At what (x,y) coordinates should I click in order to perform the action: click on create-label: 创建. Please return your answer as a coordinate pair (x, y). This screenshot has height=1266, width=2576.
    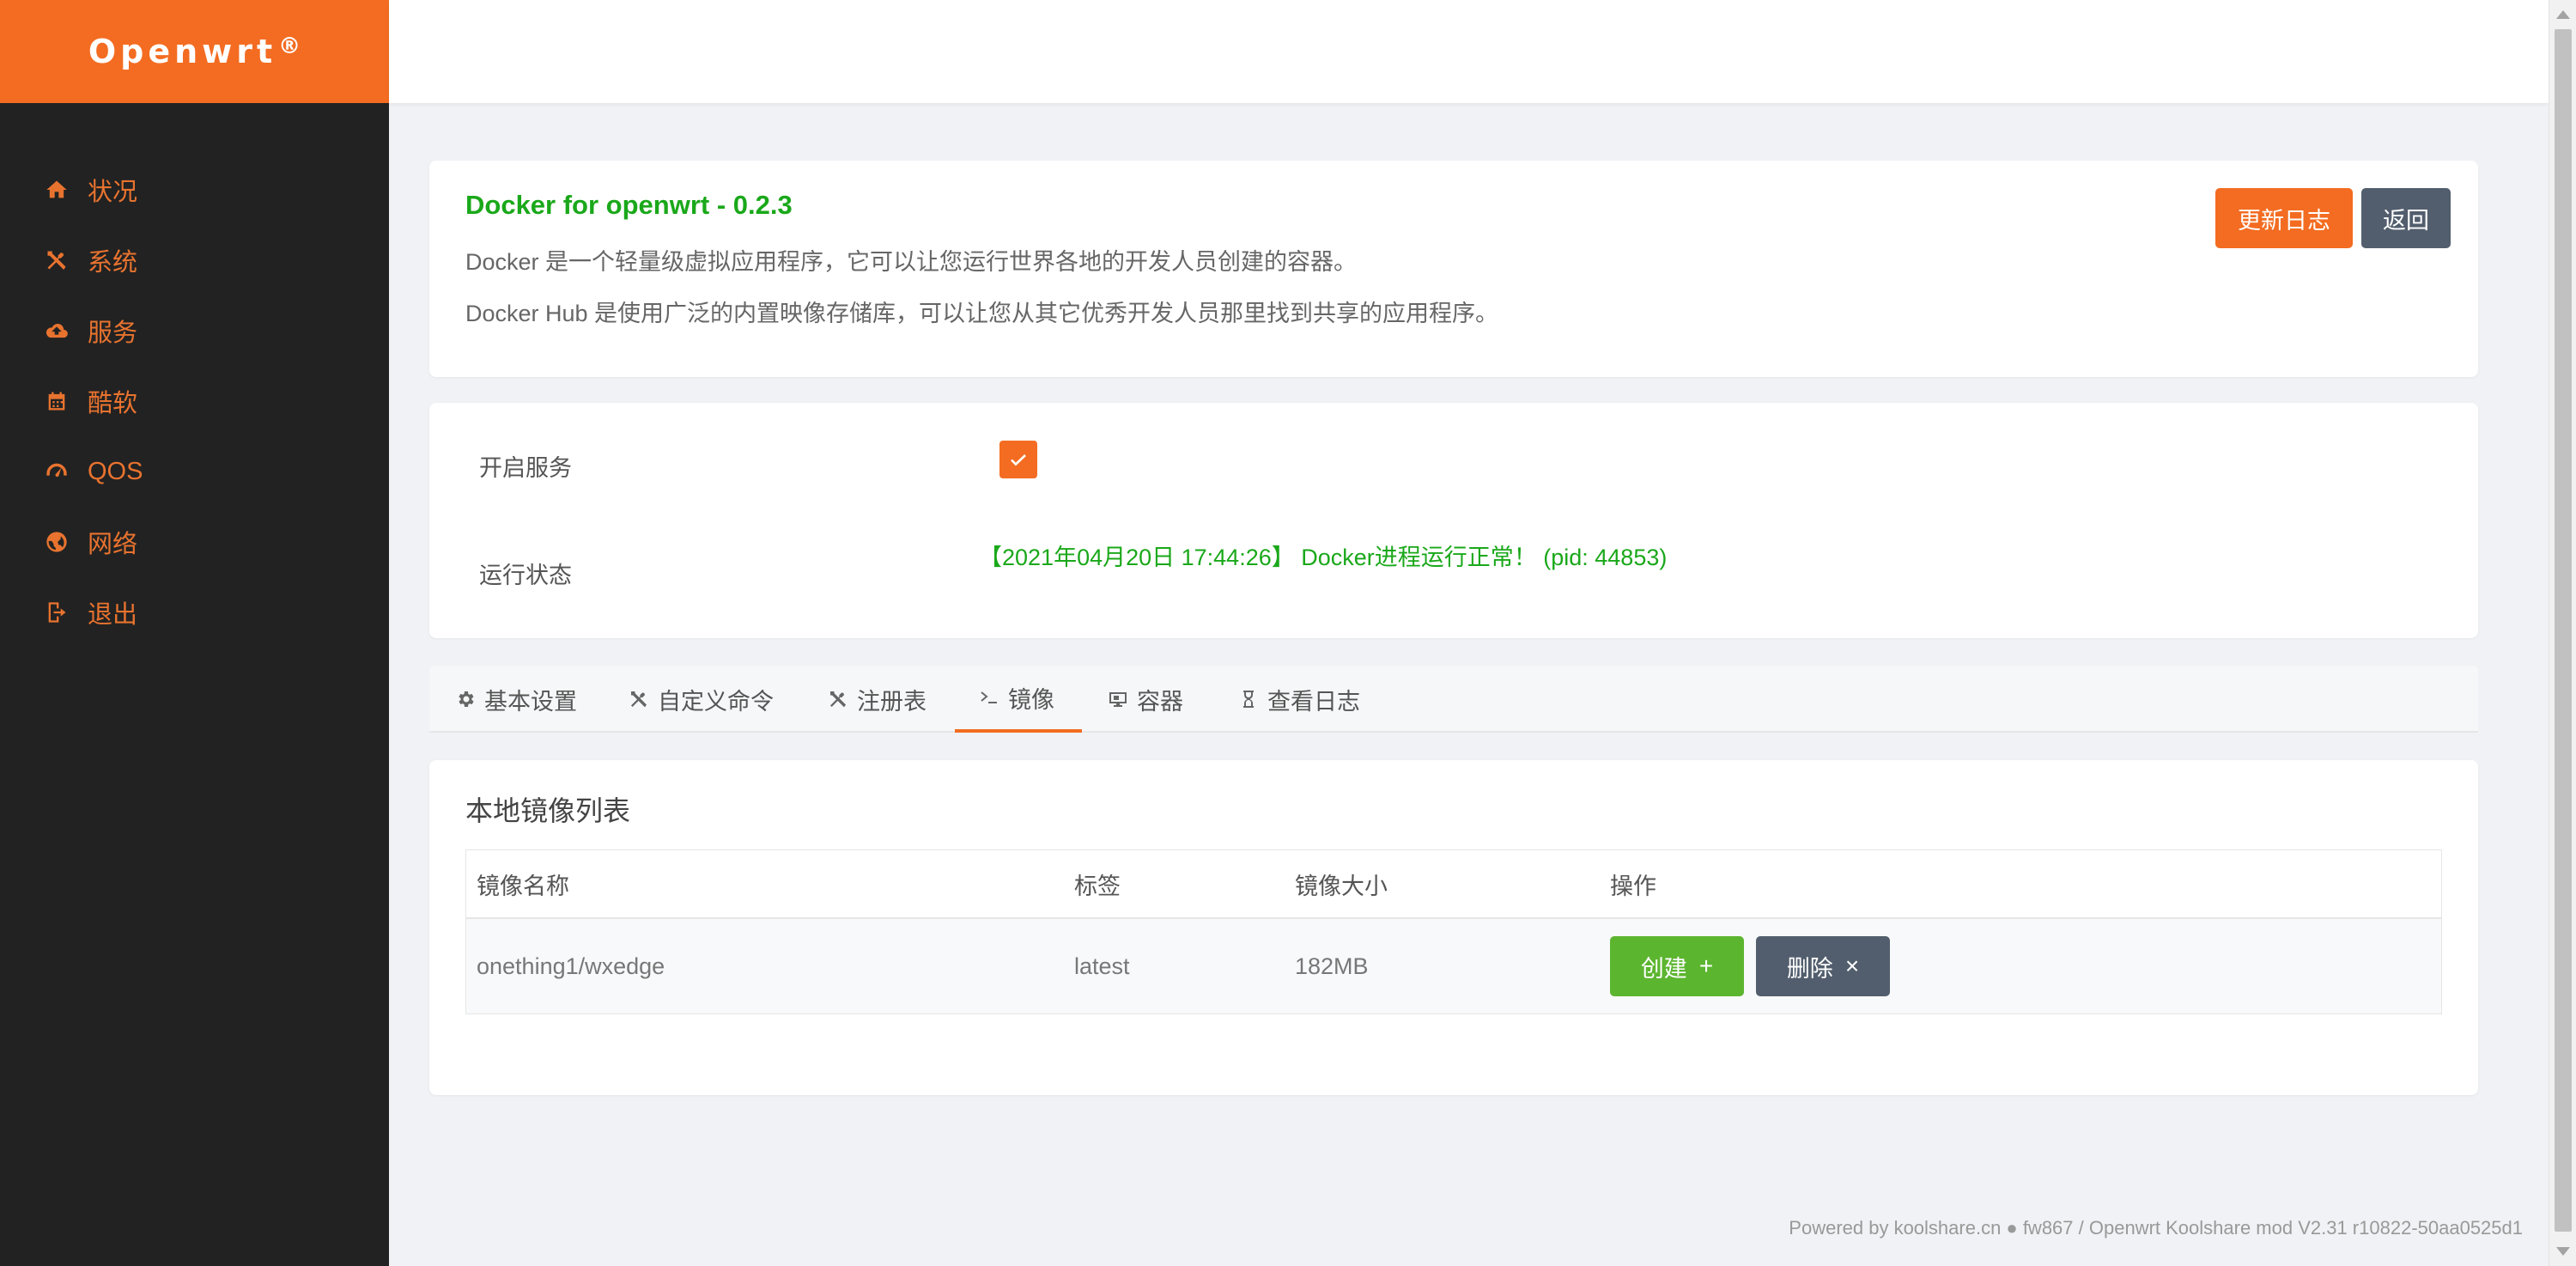
    Looking at the image, I should click on (1664, 968).